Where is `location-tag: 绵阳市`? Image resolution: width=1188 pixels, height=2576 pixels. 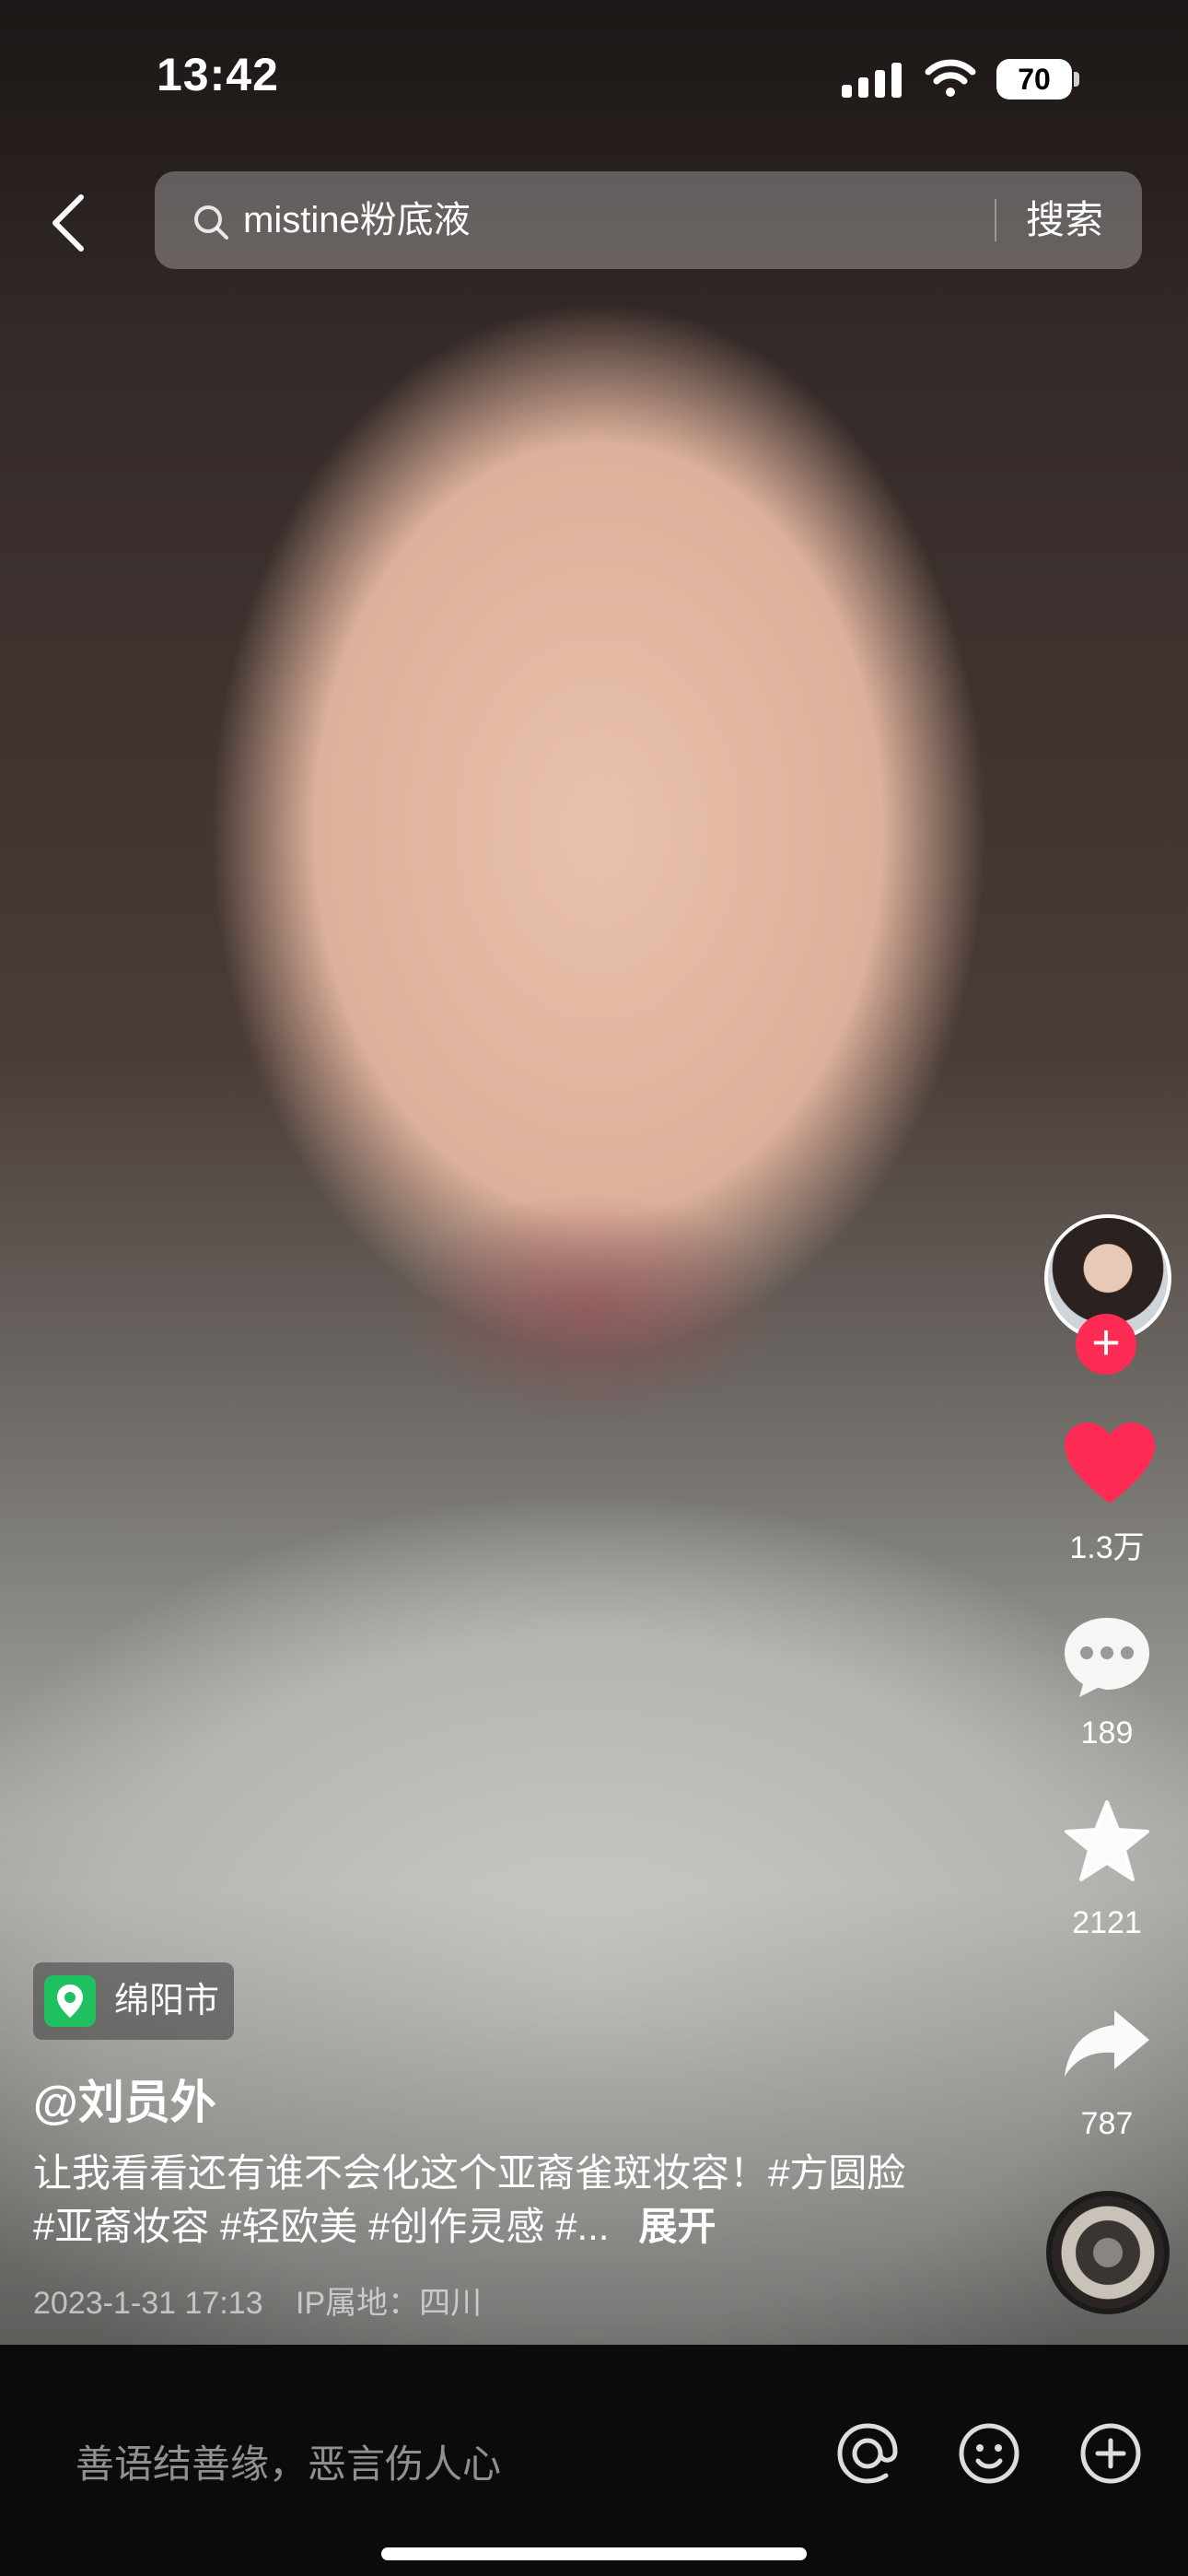
location-tag: 绵阳市 is located at coordinates (133, 2001).